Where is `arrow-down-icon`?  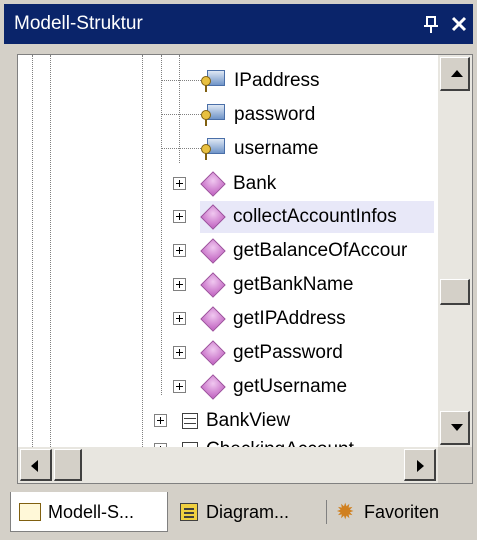
arrow-down-icon is located at coordinates (457, 427).